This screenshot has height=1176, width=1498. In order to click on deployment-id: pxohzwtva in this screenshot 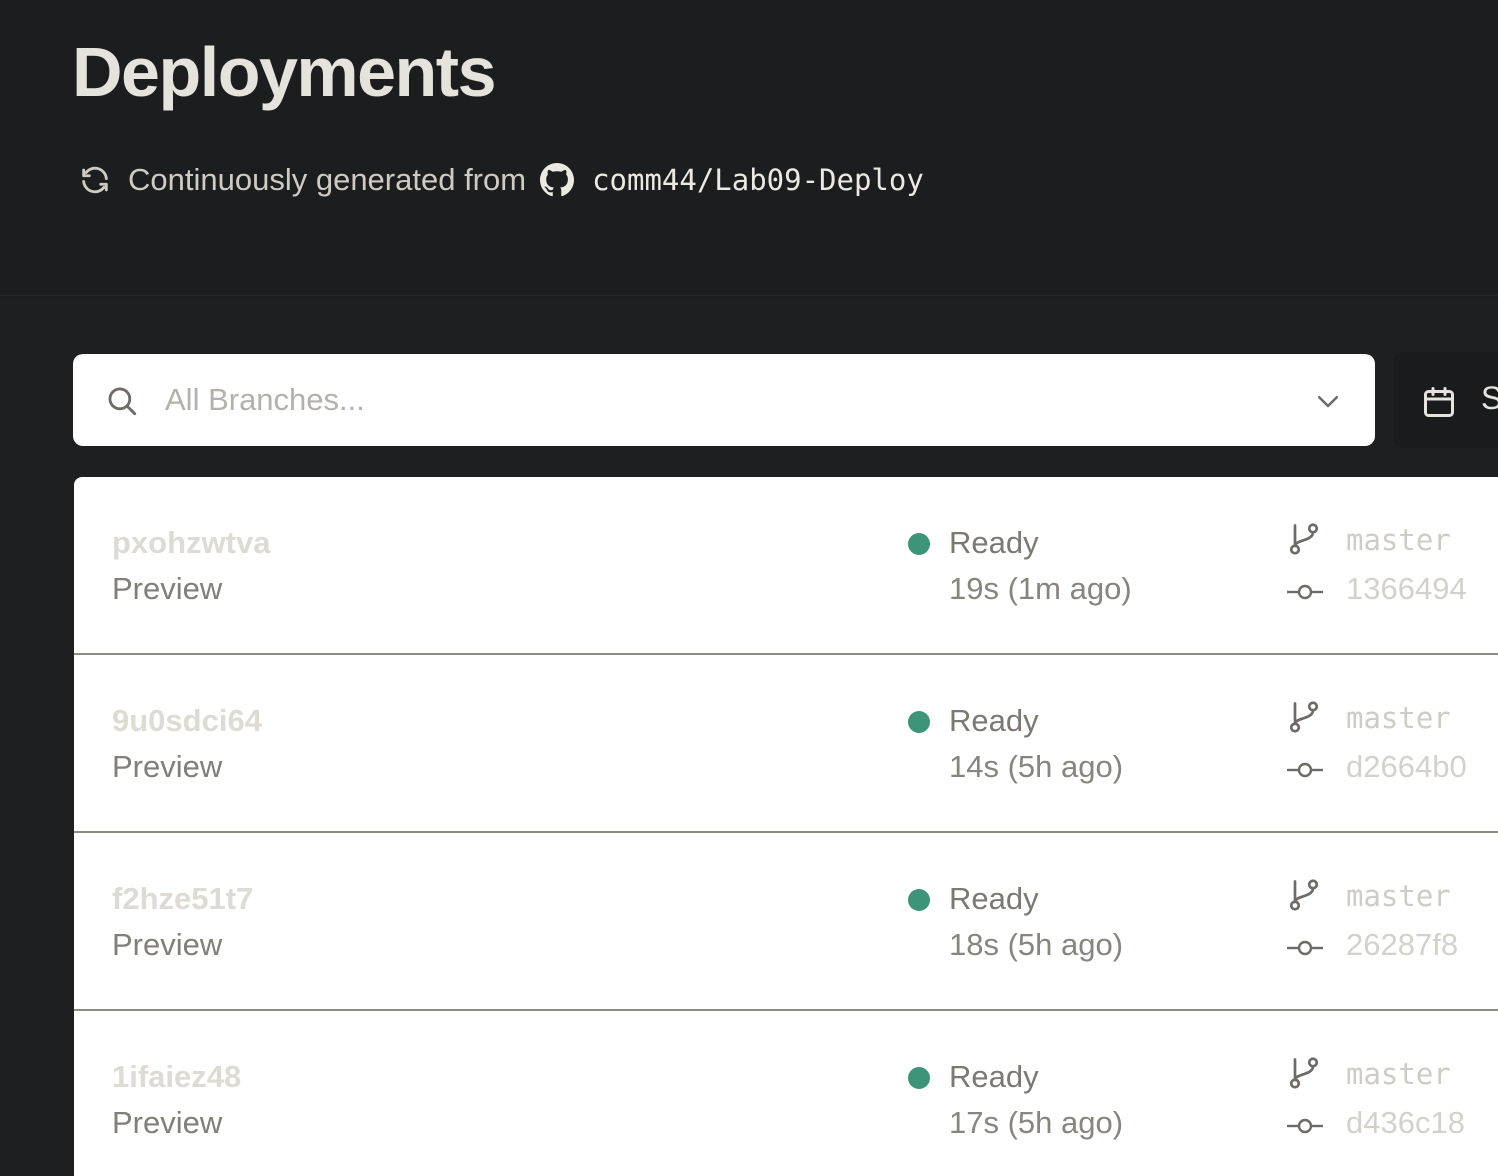, I will do `click(191, 543)`.